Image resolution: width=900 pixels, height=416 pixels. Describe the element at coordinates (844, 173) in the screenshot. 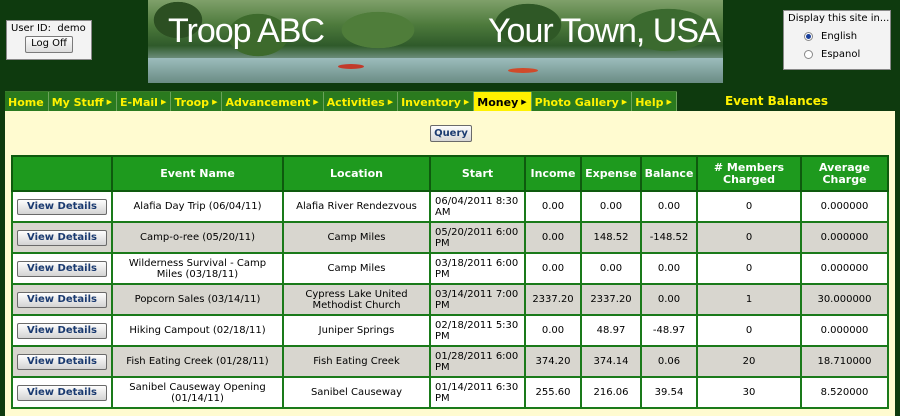

I see `column-header: Average Charge` at that location.